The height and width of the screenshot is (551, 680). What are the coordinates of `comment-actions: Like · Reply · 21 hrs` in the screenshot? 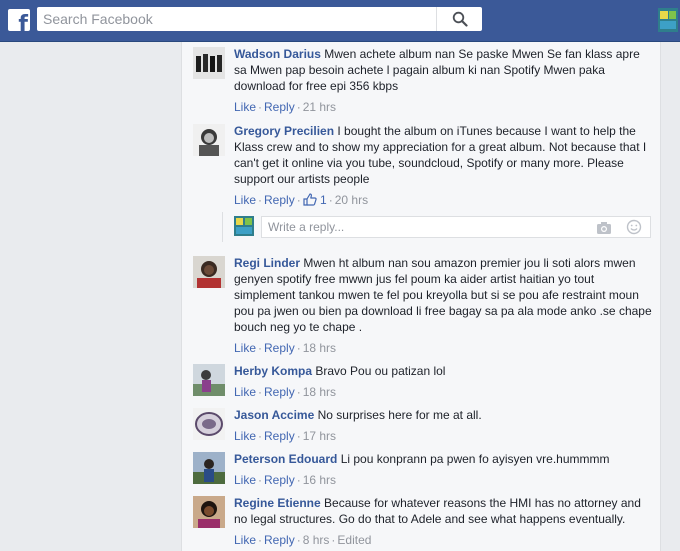 It's located at (285, 107).